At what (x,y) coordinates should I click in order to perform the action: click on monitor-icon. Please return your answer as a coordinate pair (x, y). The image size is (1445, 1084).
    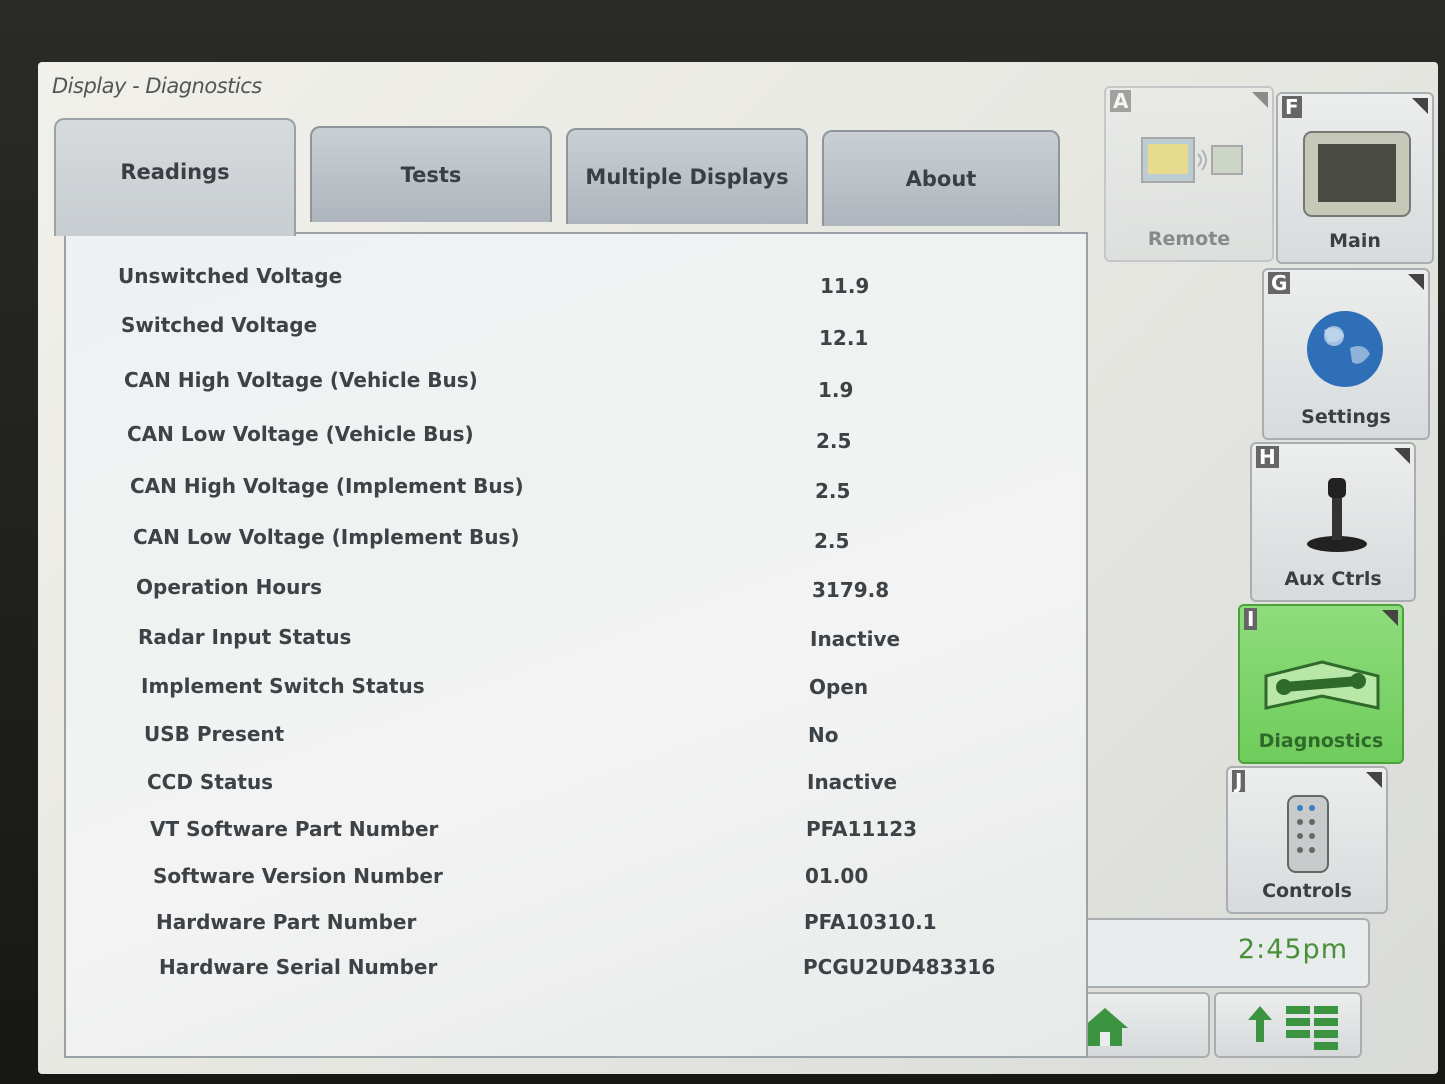
    Looking at the image, I should click on (1357, 174).